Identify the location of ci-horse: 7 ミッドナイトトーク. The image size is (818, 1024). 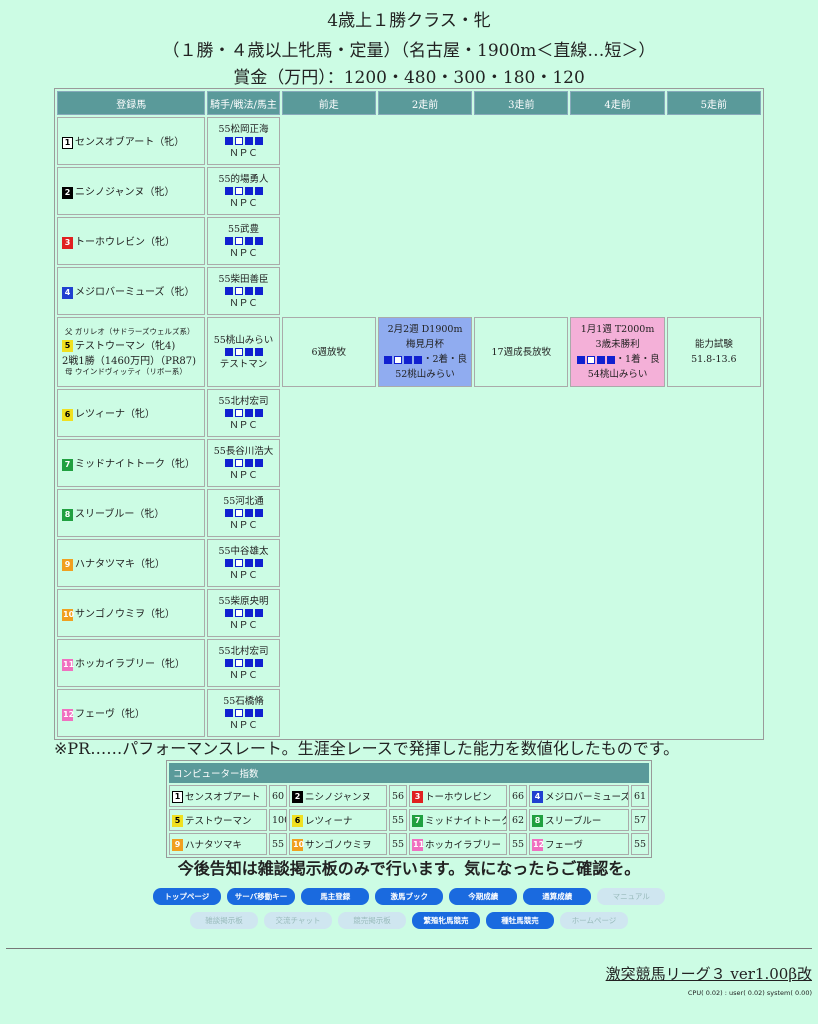
(458, 820).